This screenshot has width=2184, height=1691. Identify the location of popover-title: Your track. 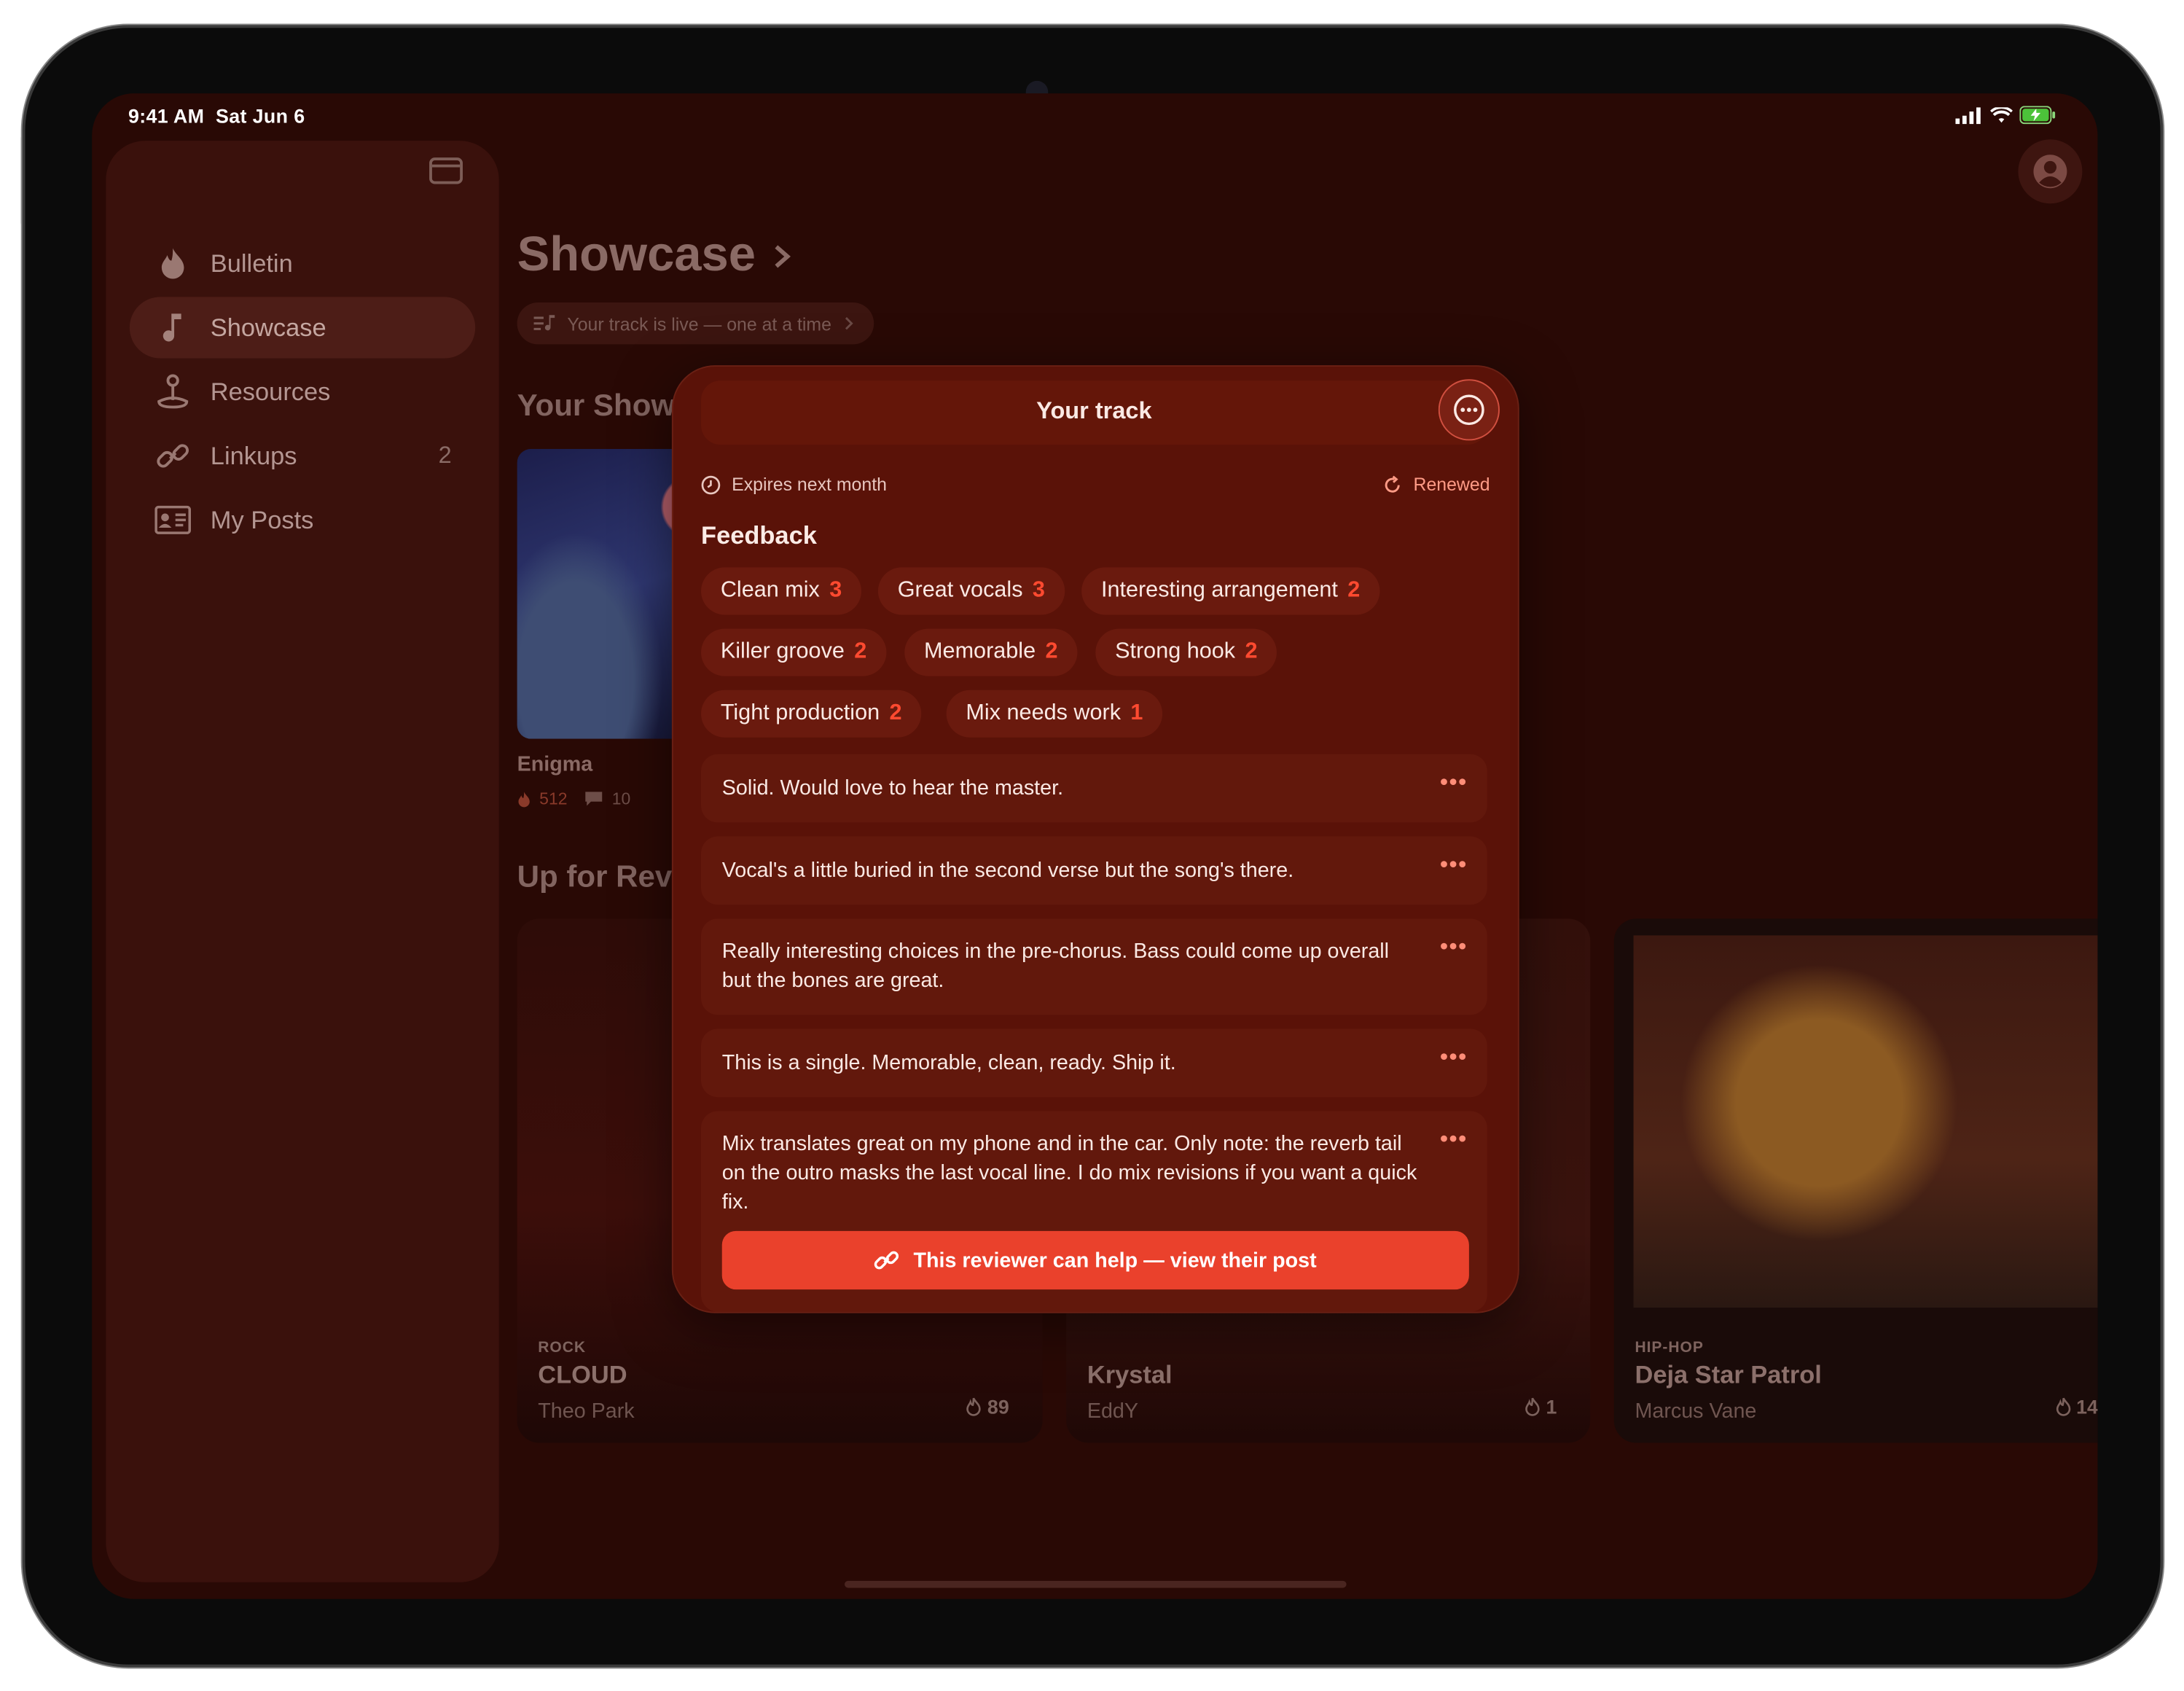
(1094, 410).